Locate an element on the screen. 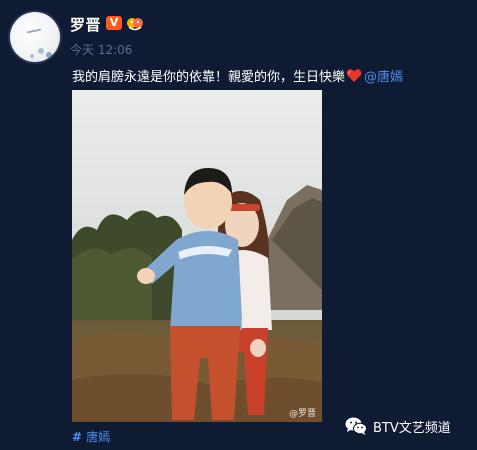 The height and width of the screenshot is (450, 477). topic-link: # 唐嫣 is located at coordinates (91, 436).